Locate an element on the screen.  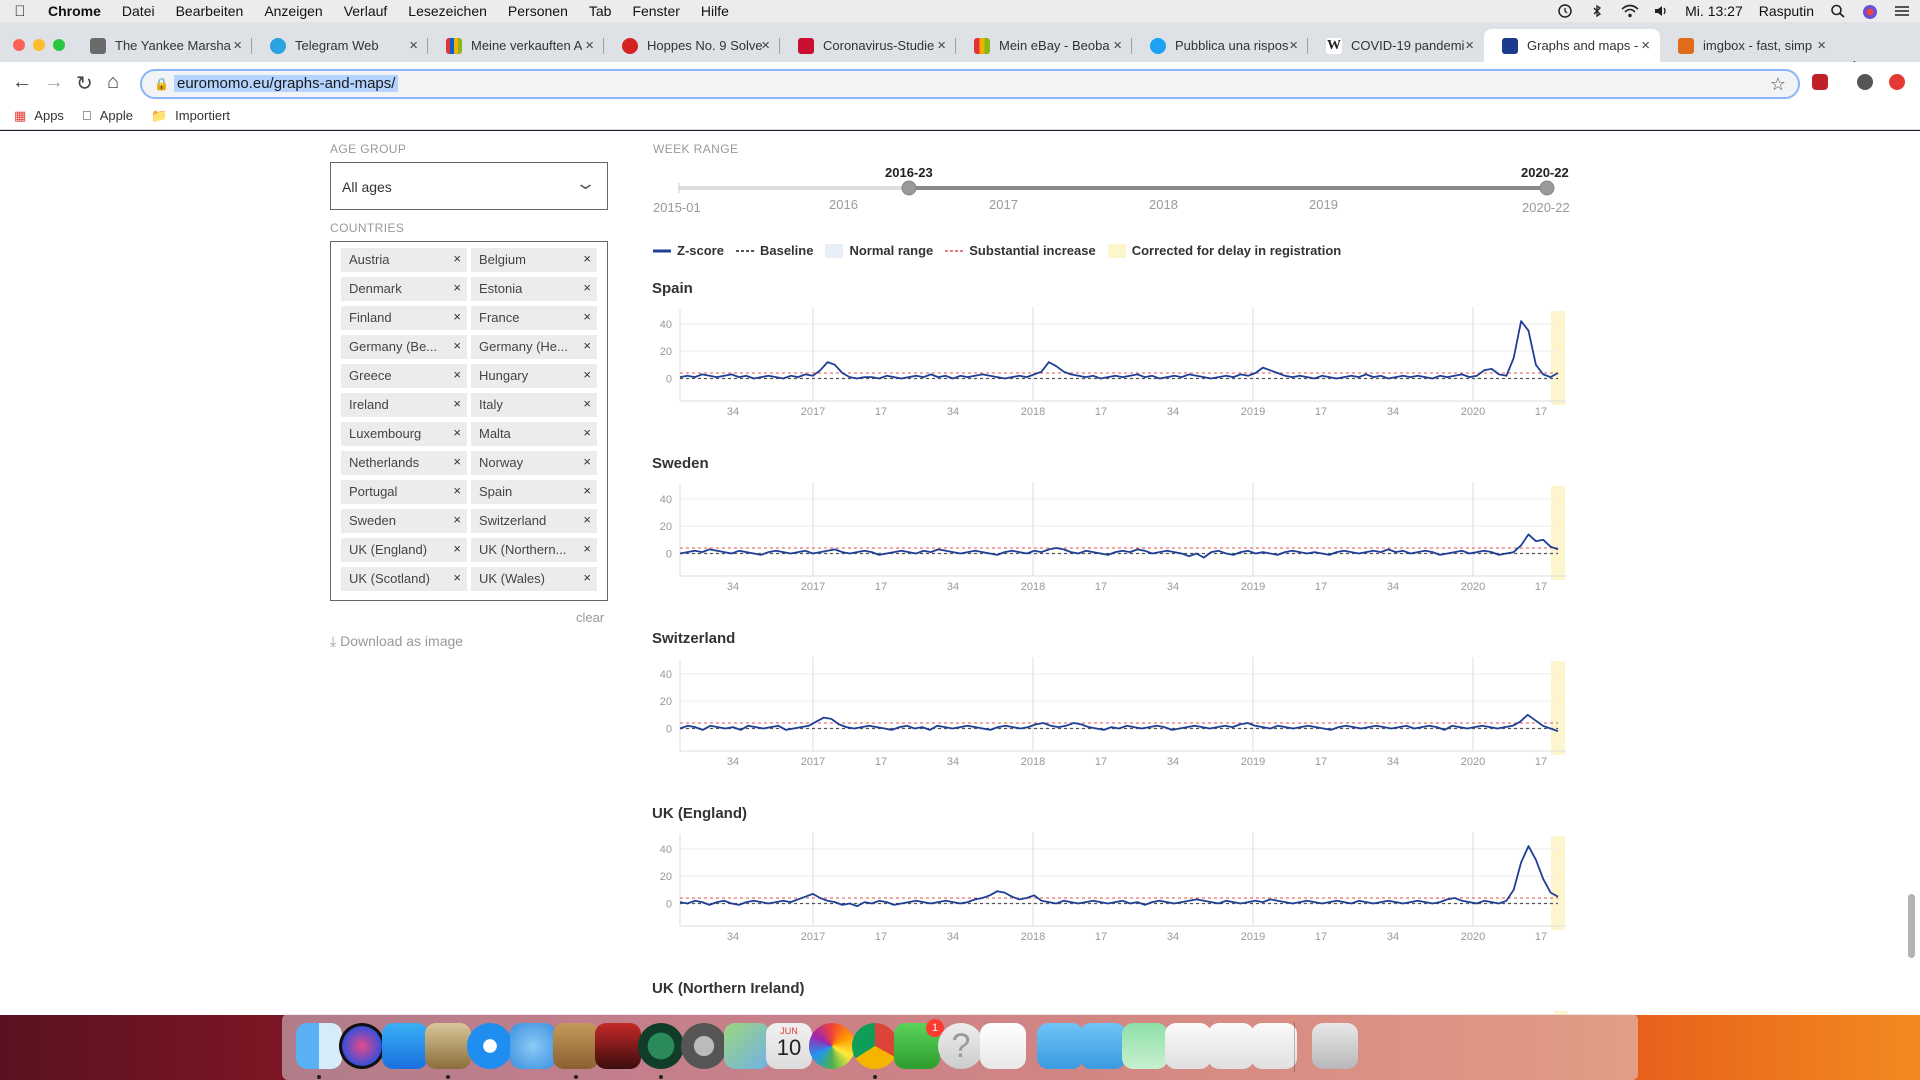
notification-center-icon is located at coordinates (1902, 11).